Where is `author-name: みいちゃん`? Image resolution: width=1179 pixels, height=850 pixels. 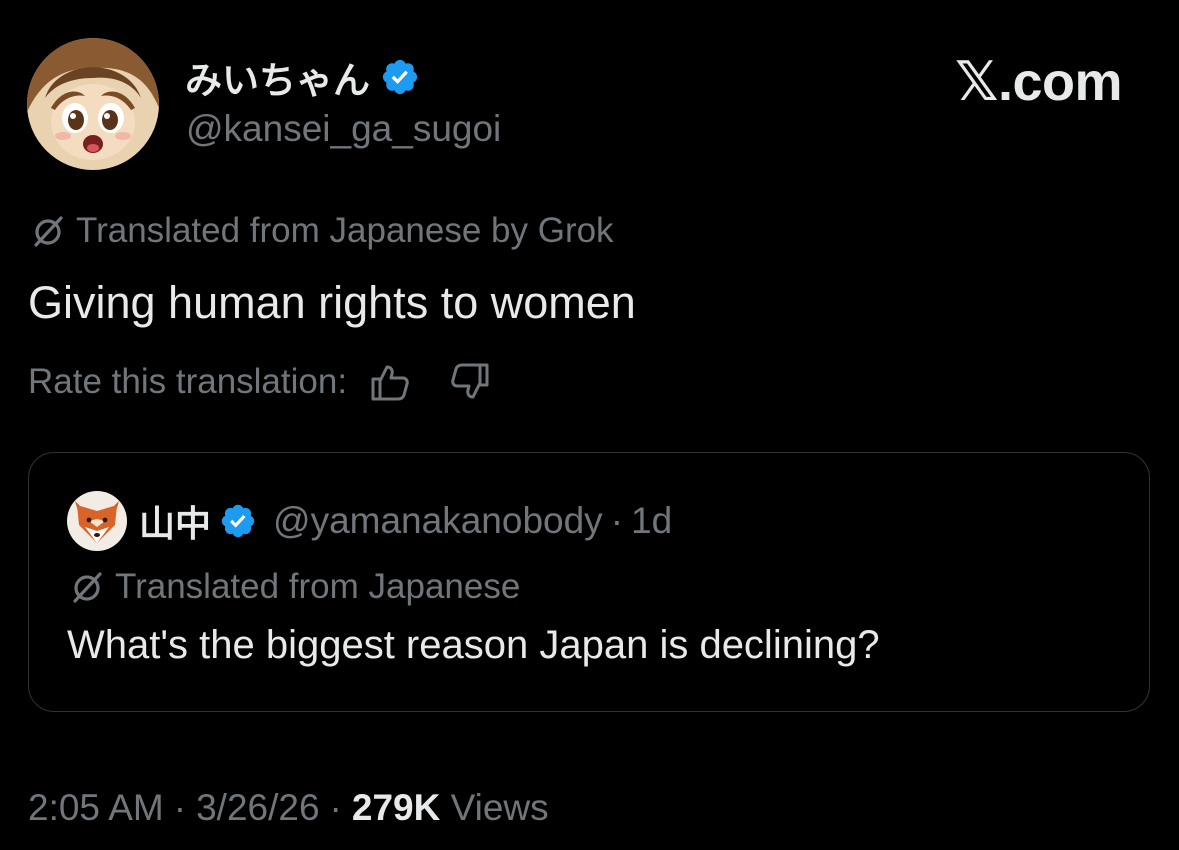 author-name: みいちゃん is located at coordinates (277, 77).